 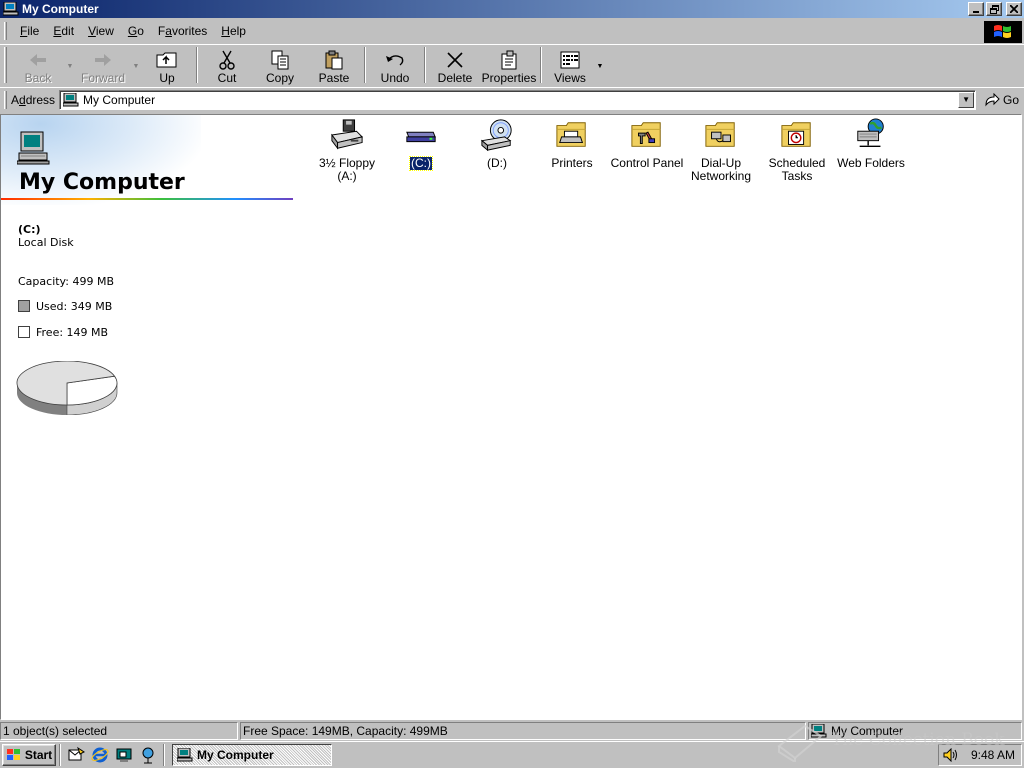 What do you see at coordinates (572, 163) in the screenshot?
I see `desktop-item-label: Printers` at bounding box center [572, 163].